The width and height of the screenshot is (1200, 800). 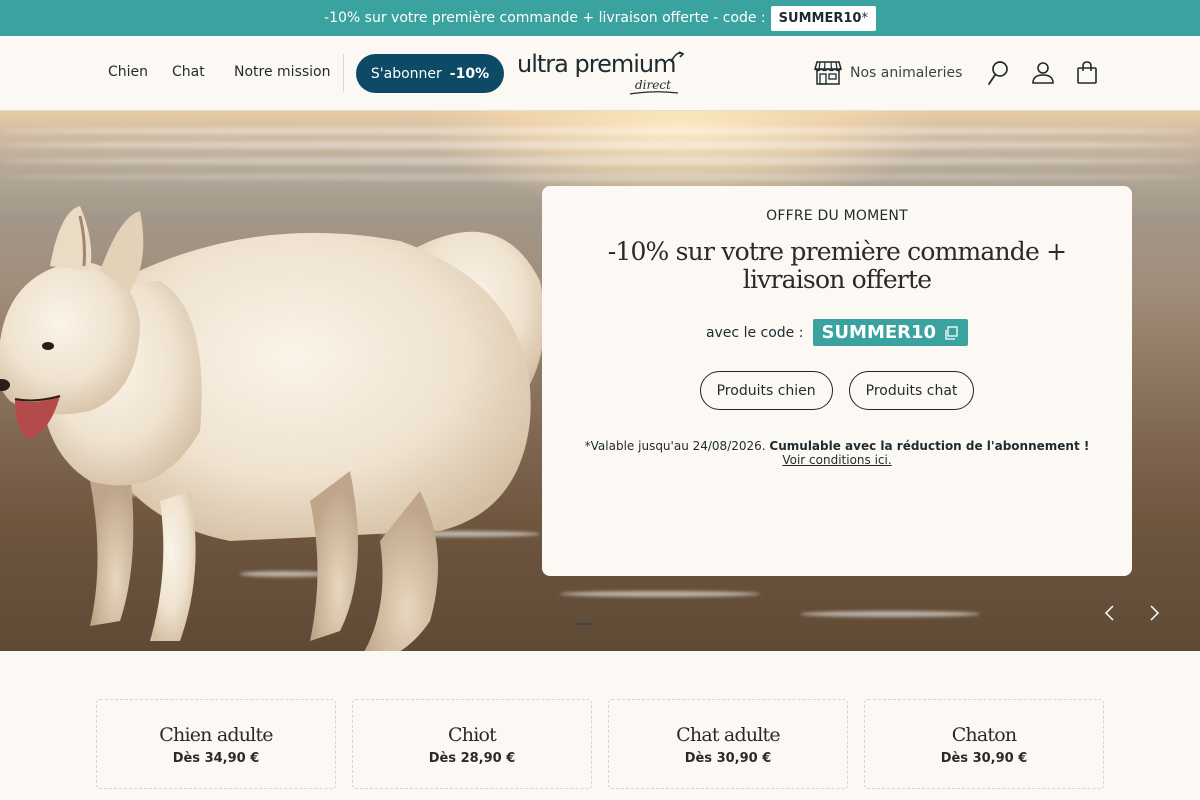 What do you see at coordinates (584, 624) in the screenshot?
I see `slide-indicator` at bounding box center [584, 624].